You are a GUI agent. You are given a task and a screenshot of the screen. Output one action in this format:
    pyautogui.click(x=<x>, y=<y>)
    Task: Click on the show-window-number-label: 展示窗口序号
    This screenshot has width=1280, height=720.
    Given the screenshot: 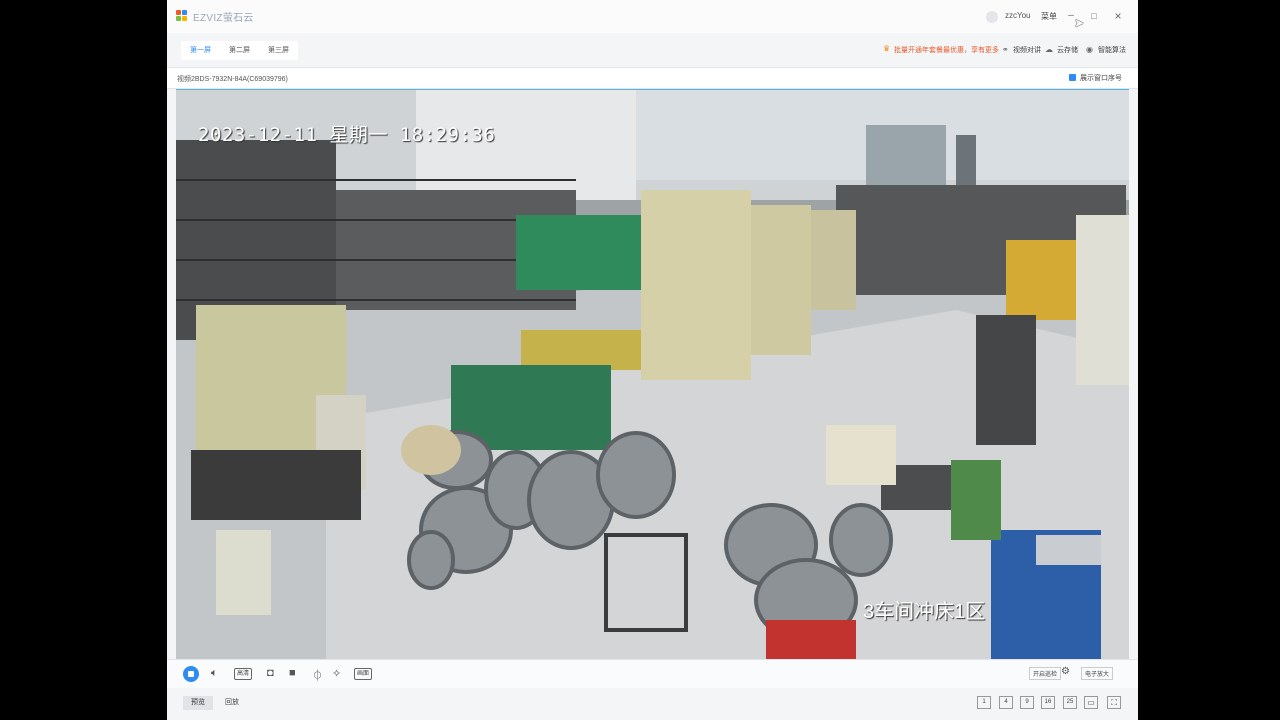 What is the action you would take?
    pyautogui.click(x=1101, y=78)
    